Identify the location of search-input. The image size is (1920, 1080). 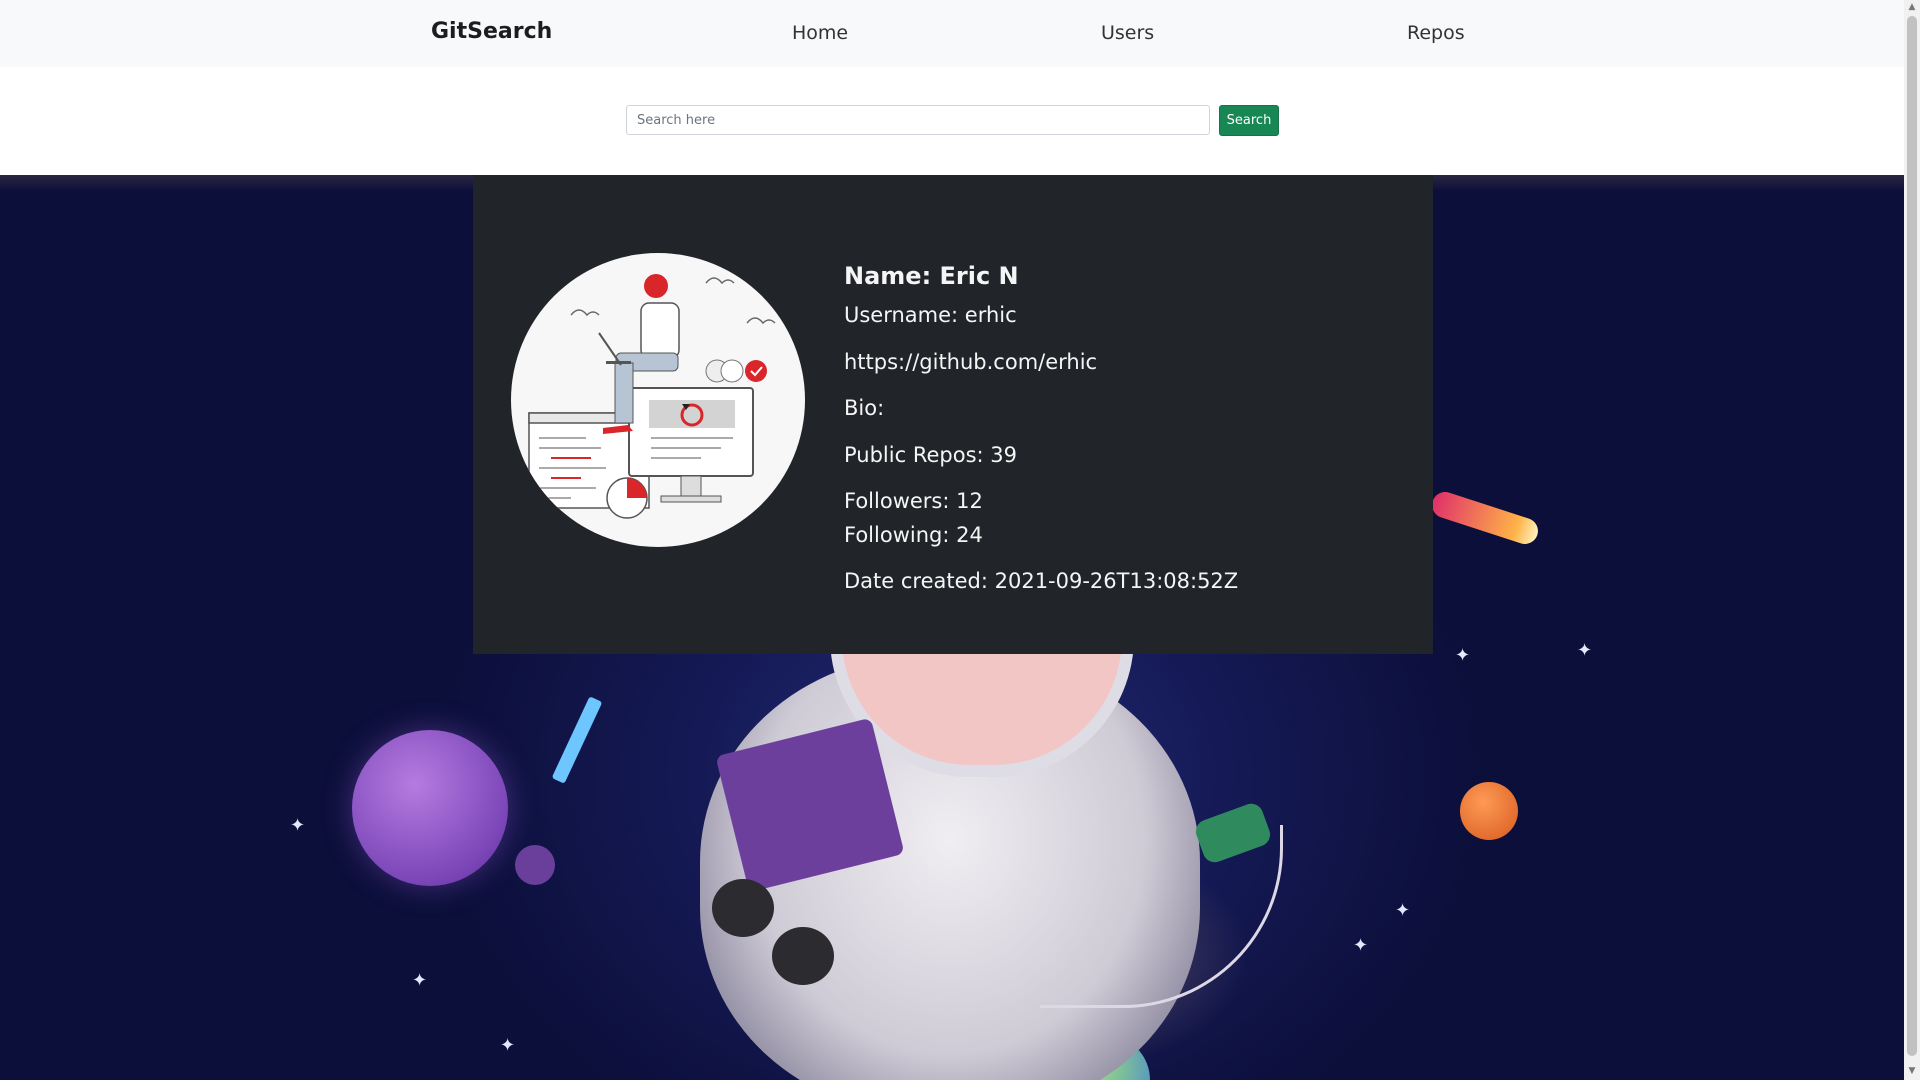
(918, 120).